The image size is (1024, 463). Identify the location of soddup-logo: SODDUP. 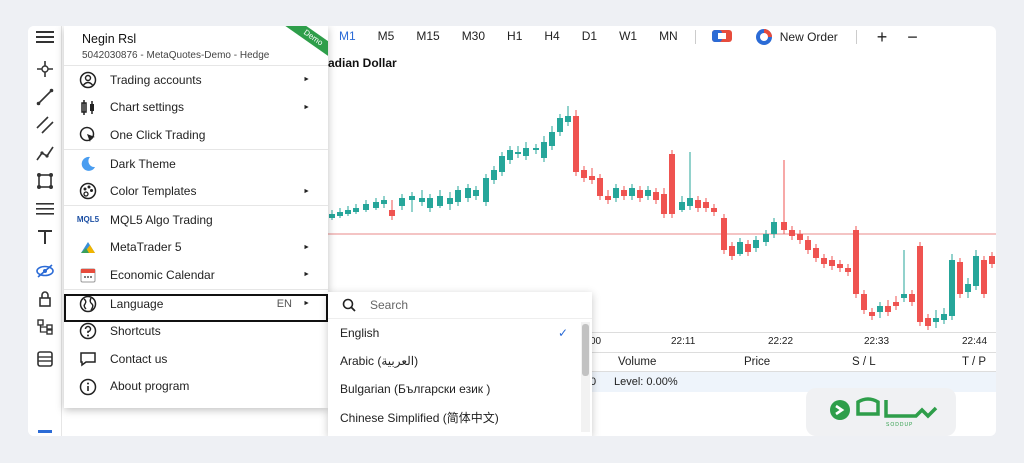
(881, 412).